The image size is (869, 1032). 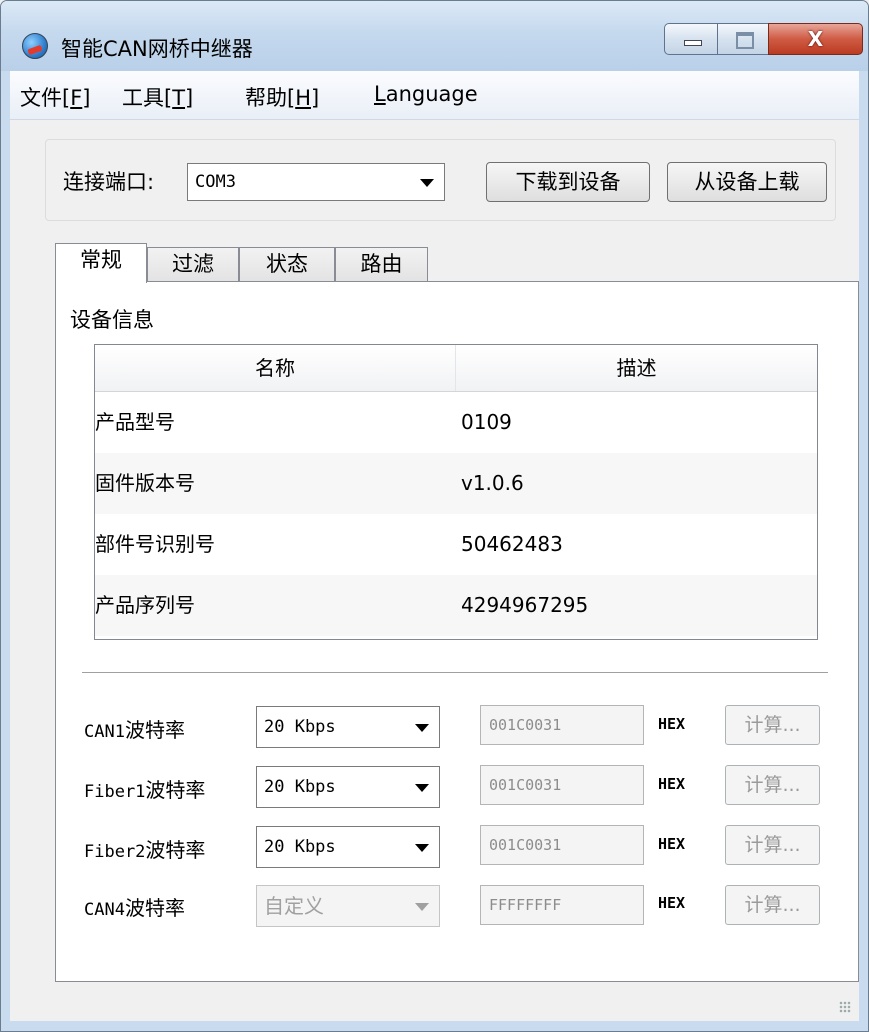 I want to click on fiber1-baud-prefix: Fiber1, so click(x=115, y=792).